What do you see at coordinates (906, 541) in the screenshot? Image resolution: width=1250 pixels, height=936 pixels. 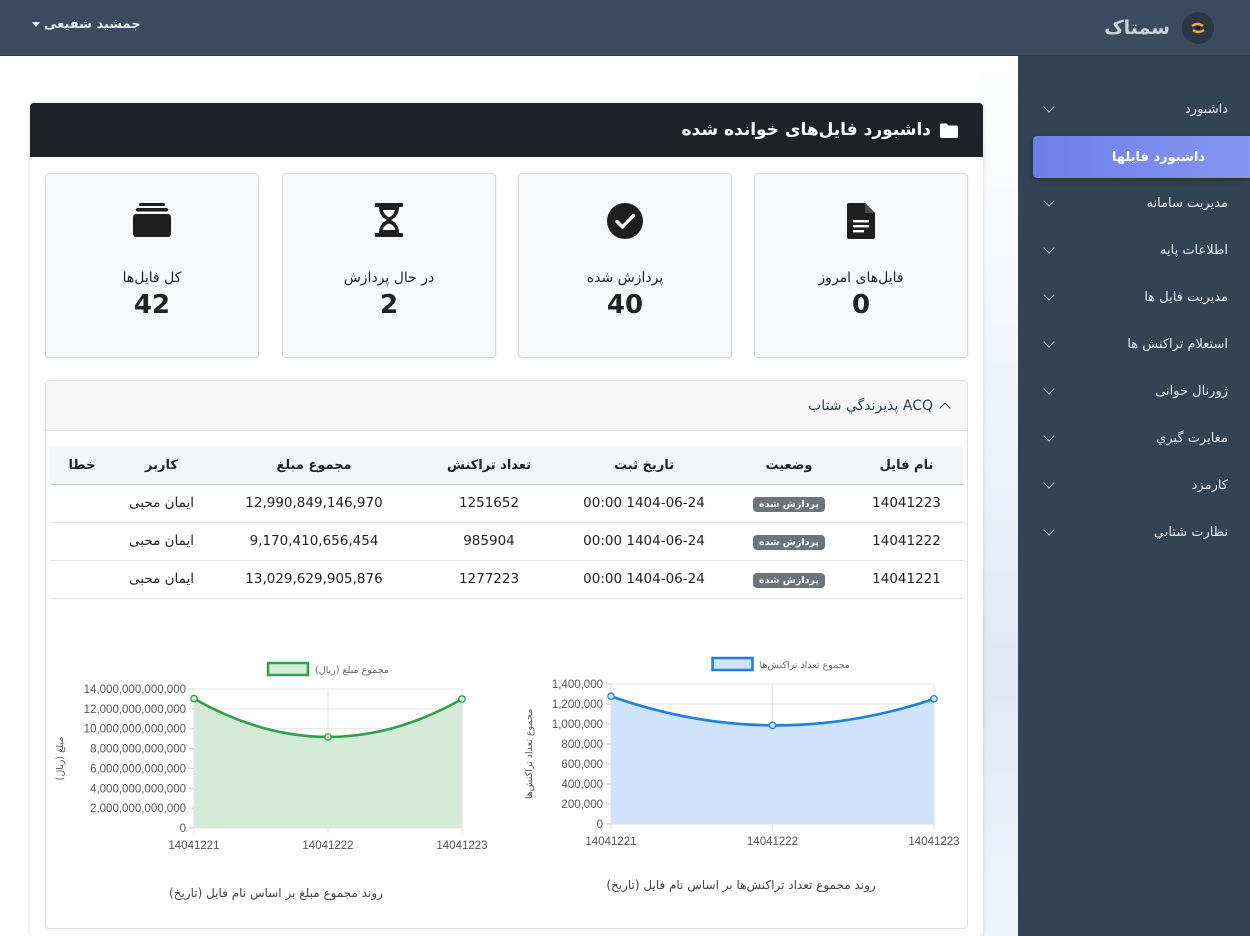 I see `cell-file: 14041222` at bounding box center [906, 541].